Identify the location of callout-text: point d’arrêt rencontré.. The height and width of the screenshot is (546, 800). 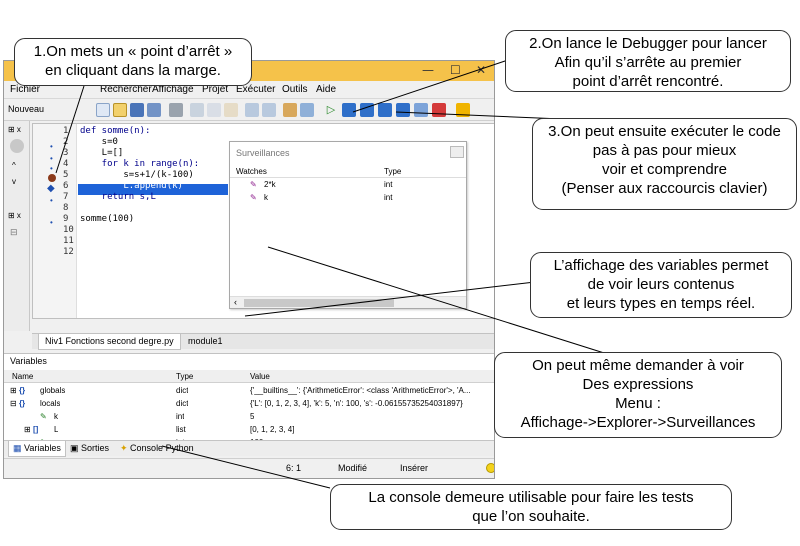
(648, 81).